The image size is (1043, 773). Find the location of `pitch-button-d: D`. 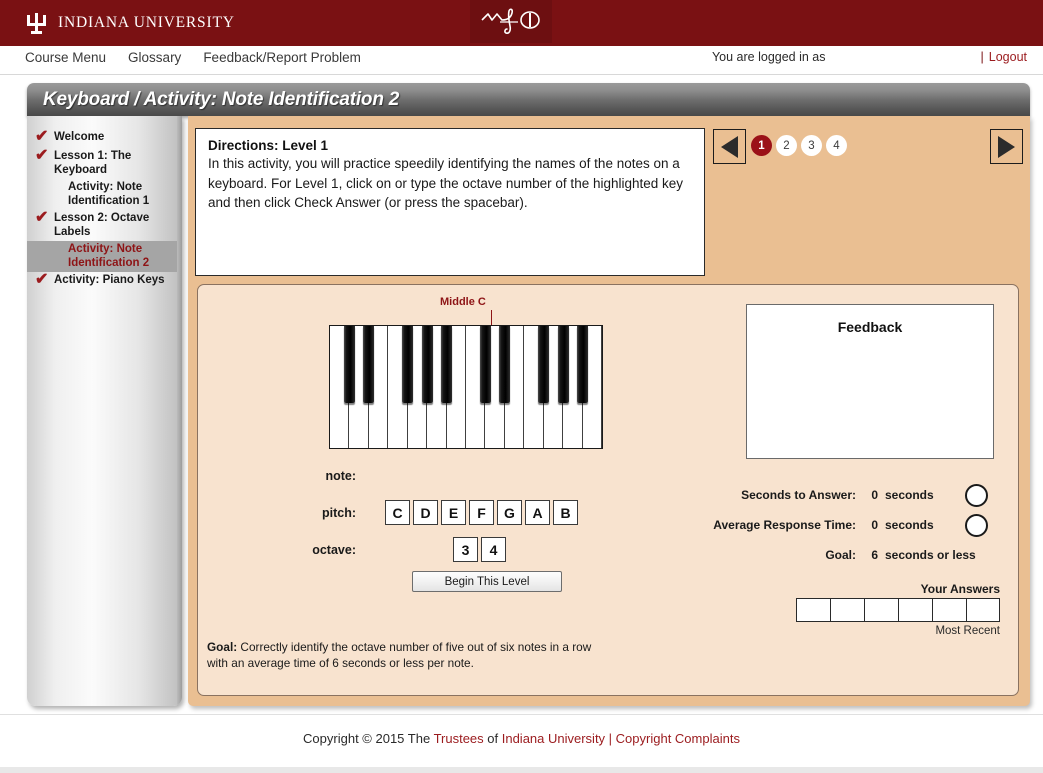

pitch-button-d: D is located at coordinates (425, 512).